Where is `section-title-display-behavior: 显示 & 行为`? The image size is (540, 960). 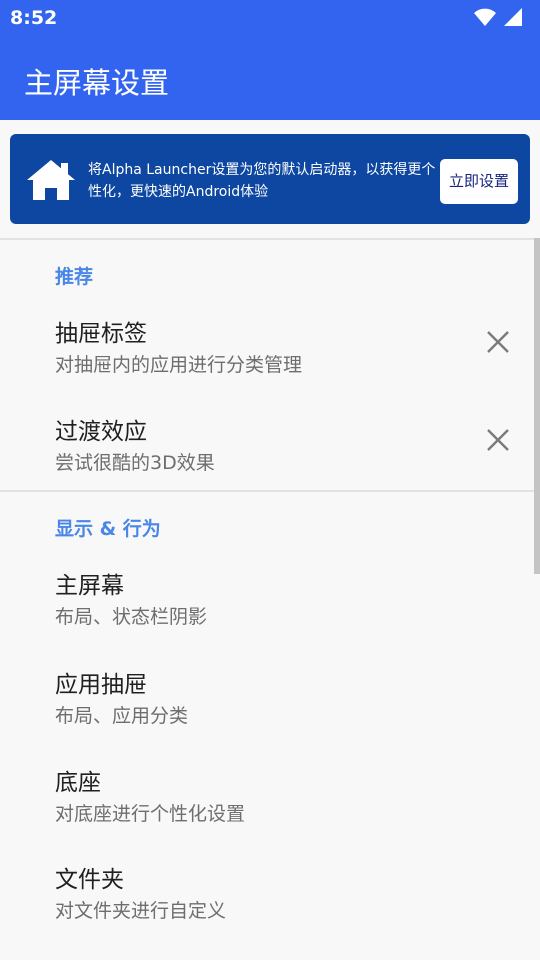
section-title-display-behavior: 显示 & 行为 is located at coordinates (108, 529).